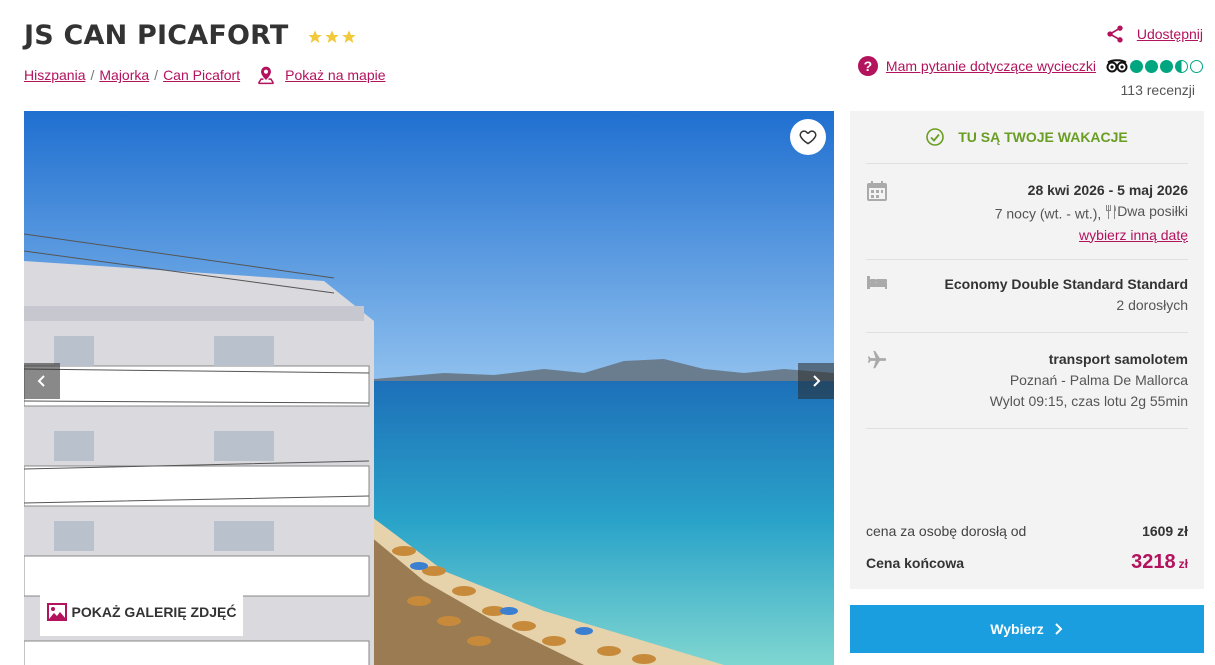  I want to click on calendar-icon, so click(877, 191).